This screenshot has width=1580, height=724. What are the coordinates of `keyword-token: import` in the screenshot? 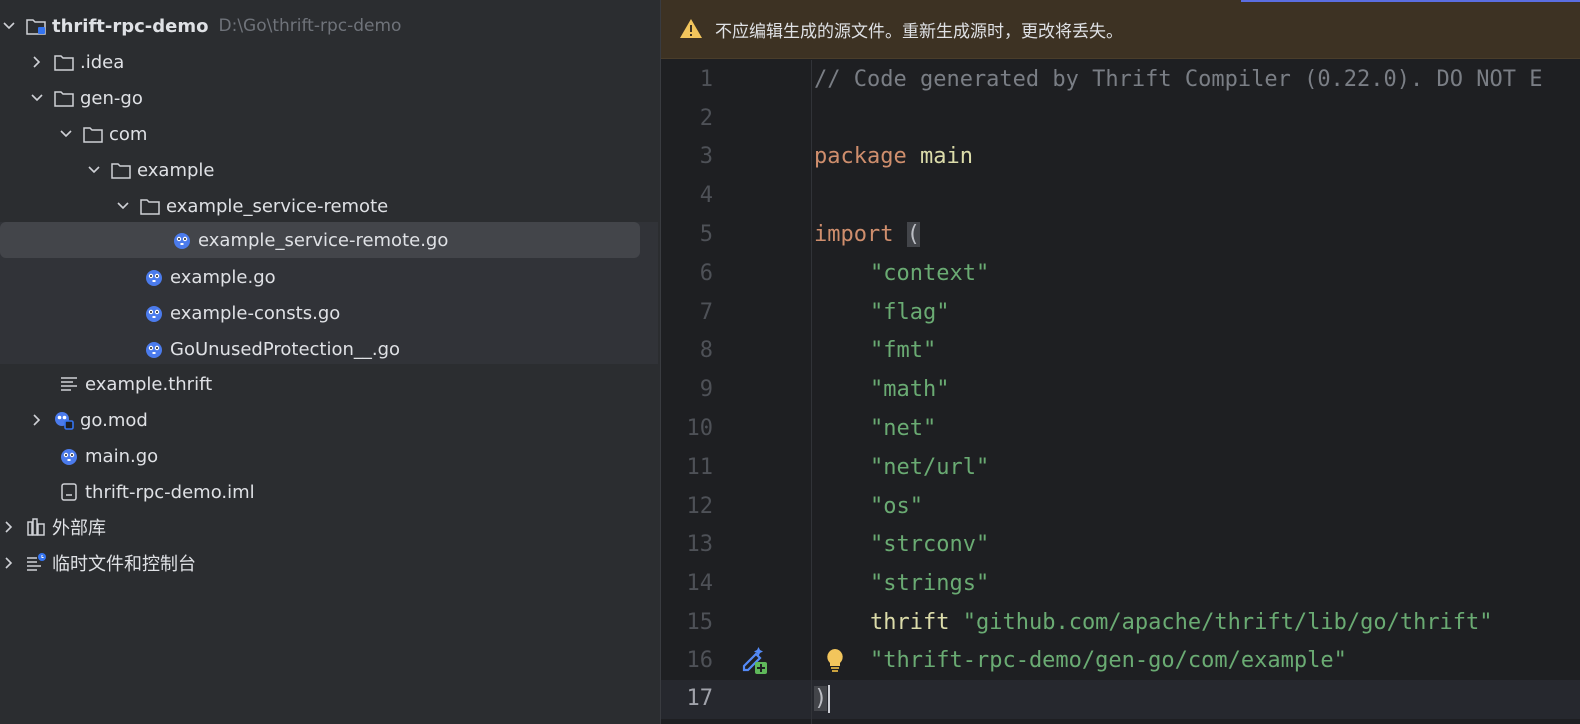 It's located at (854, 234).